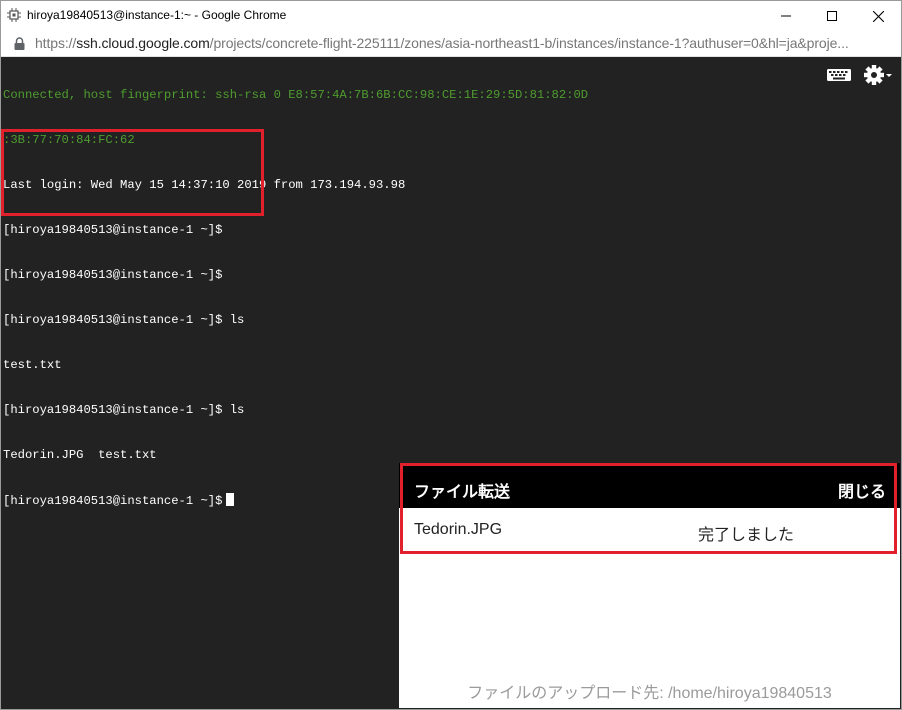 The width and height of the screenshot is (902, 710). I want to click on maximize-icon, so click(832, 16).